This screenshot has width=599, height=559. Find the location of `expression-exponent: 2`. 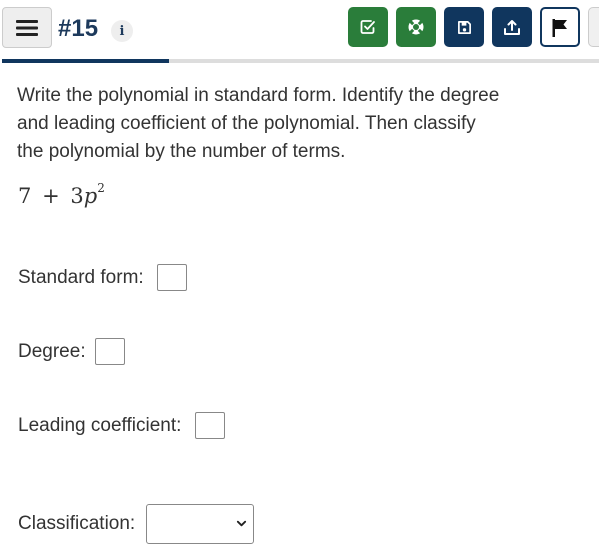

expression-exponent: 2 is located at coordinates (101, 188).